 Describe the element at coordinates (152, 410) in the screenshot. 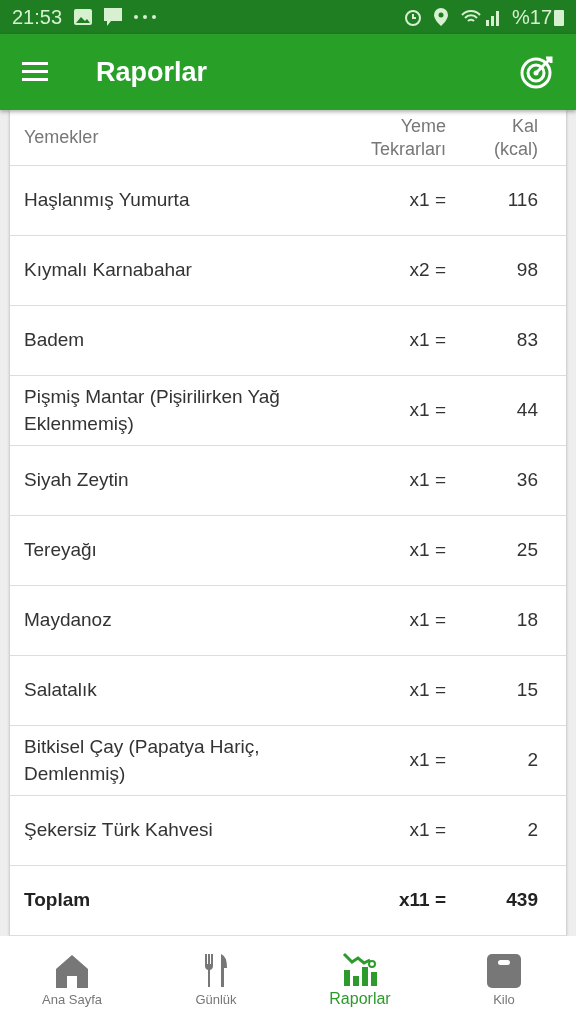

I see `food-name: Pişmiş Mantar (Pişirilirken Yağ Eklenmemiş)` at that location.